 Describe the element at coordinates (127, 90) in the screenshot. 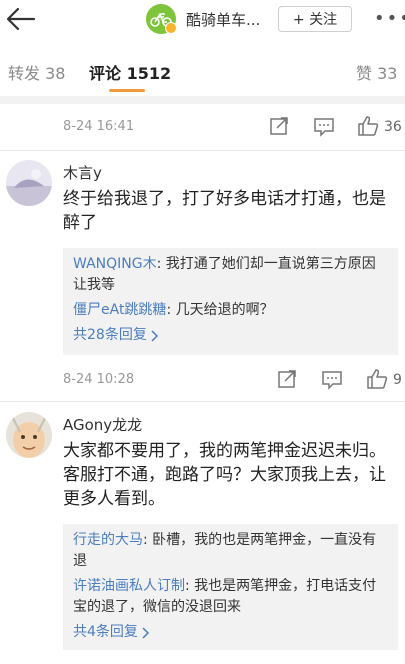

I see `active-tab-indicator` at that location.